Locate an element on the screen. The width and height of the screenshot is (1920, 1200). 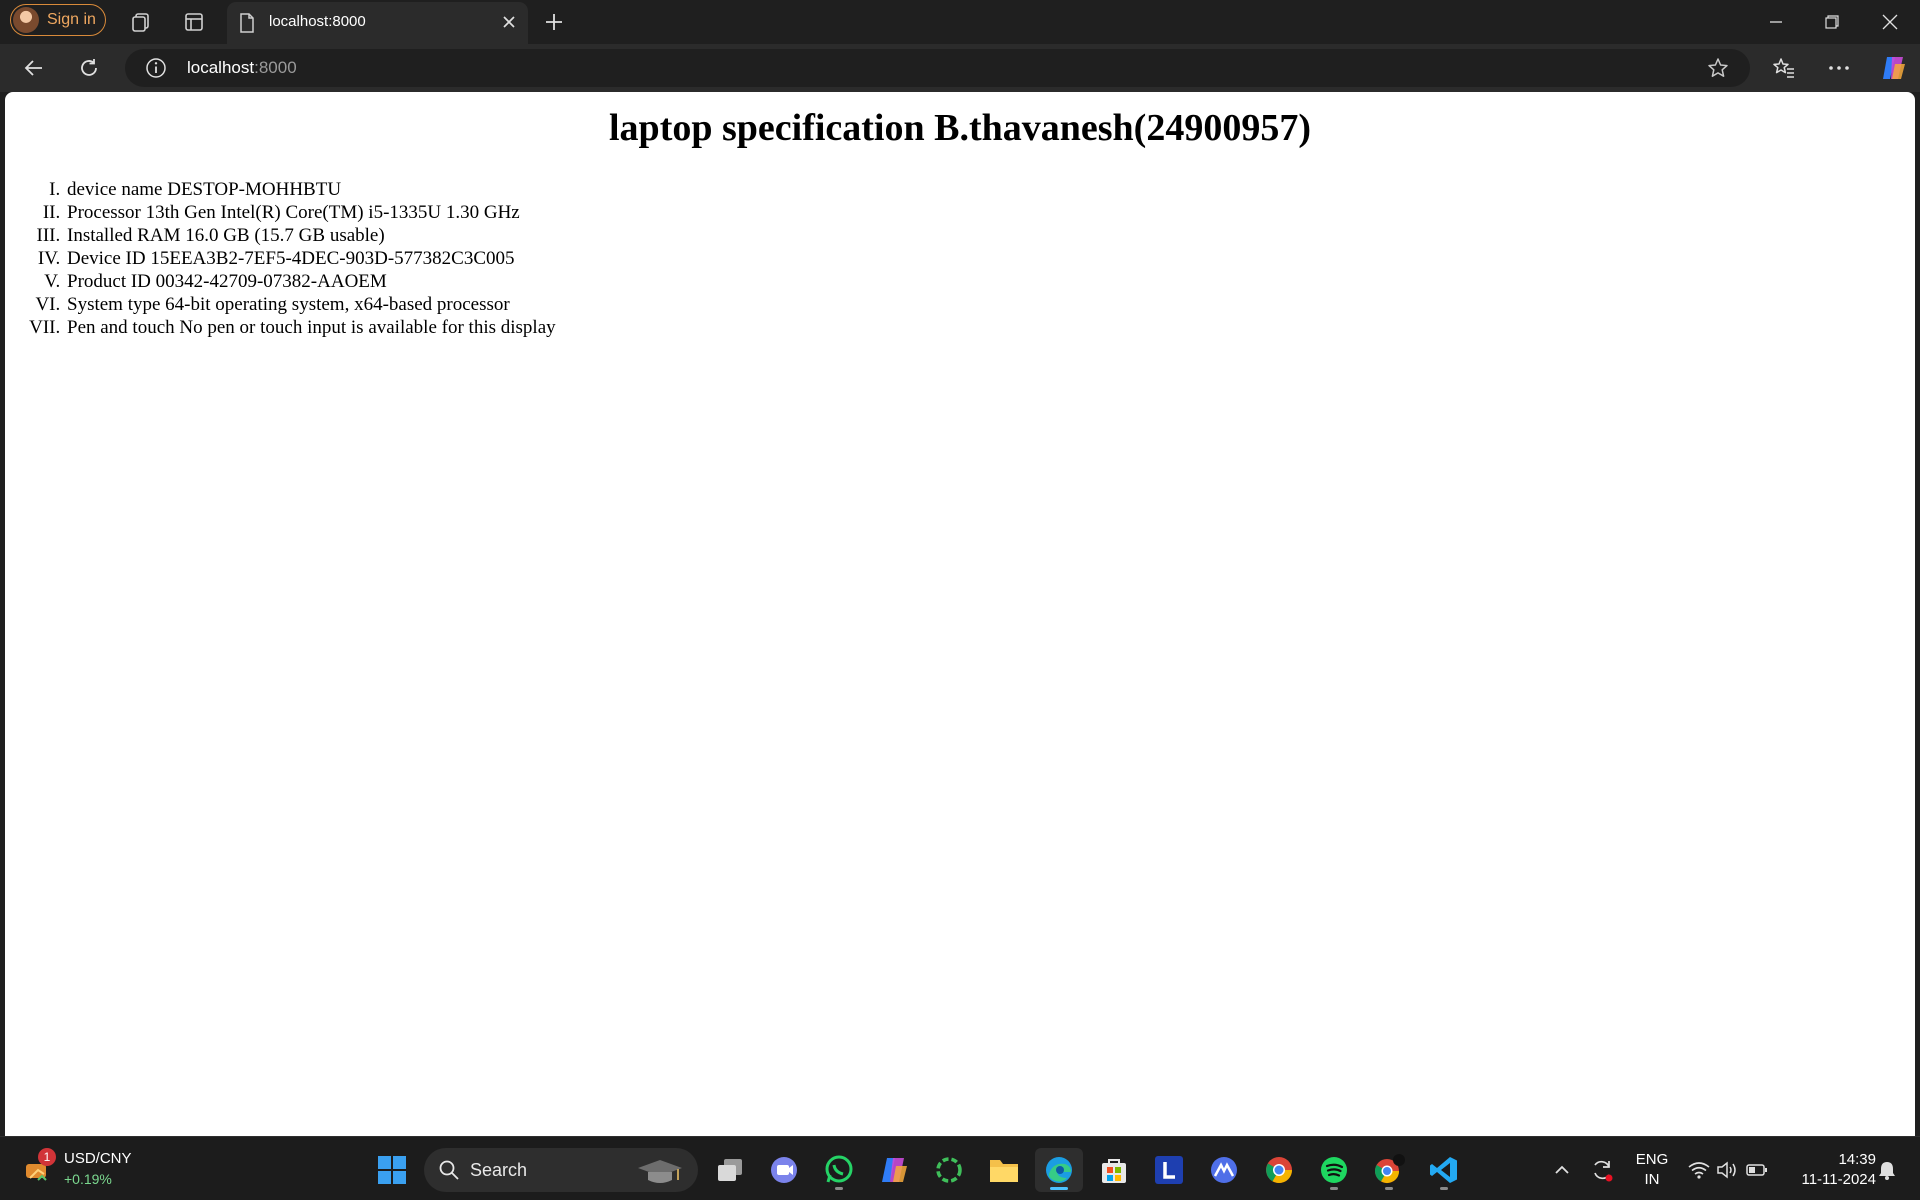
favorite-star-icon is located at coordinates (1718, 70).